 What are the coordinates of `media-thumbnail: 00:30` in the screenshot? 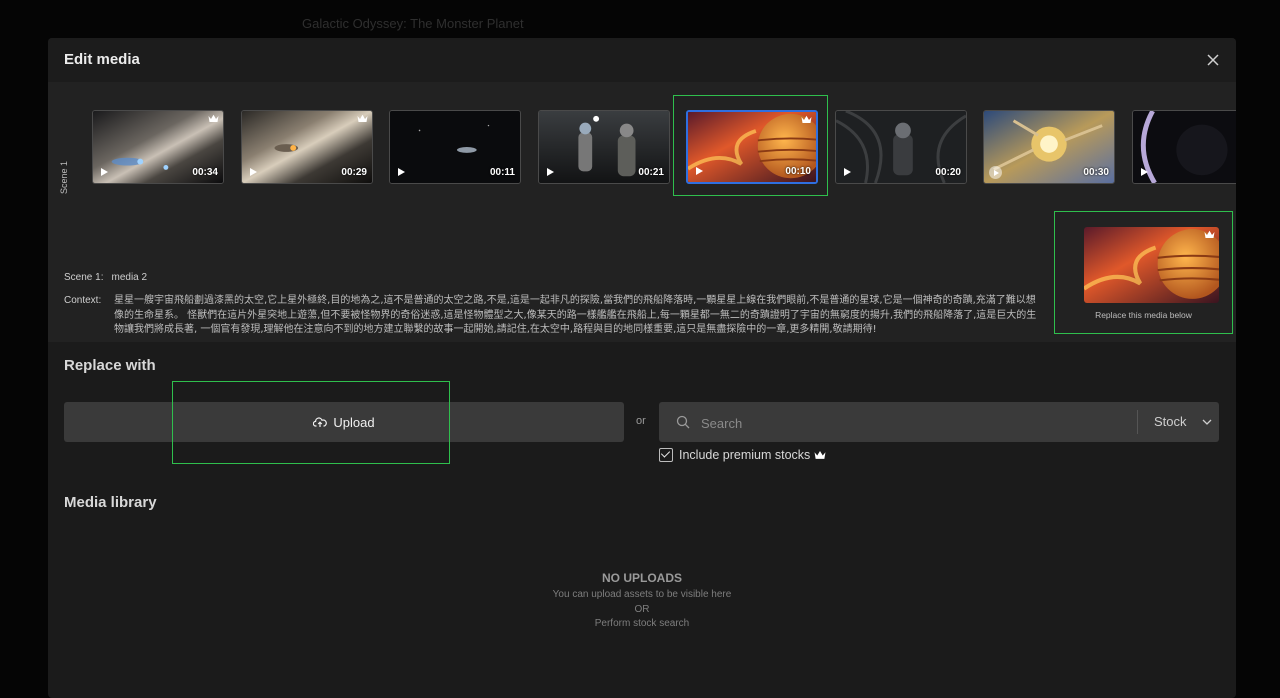 It's located at (1049, 147).